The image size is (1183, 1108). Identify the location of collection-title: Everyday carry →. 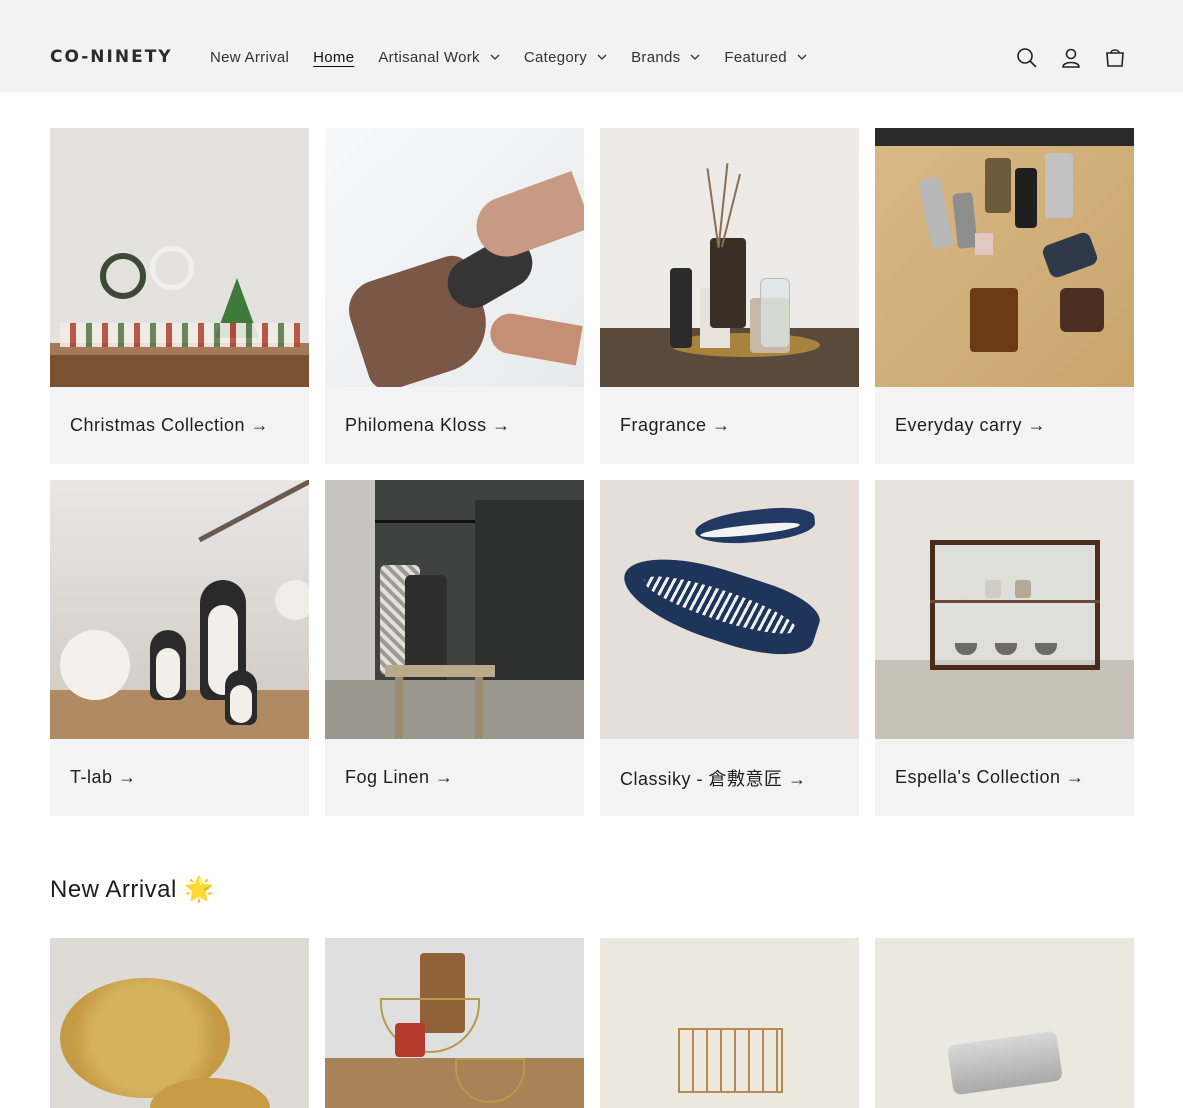
(971, 425).